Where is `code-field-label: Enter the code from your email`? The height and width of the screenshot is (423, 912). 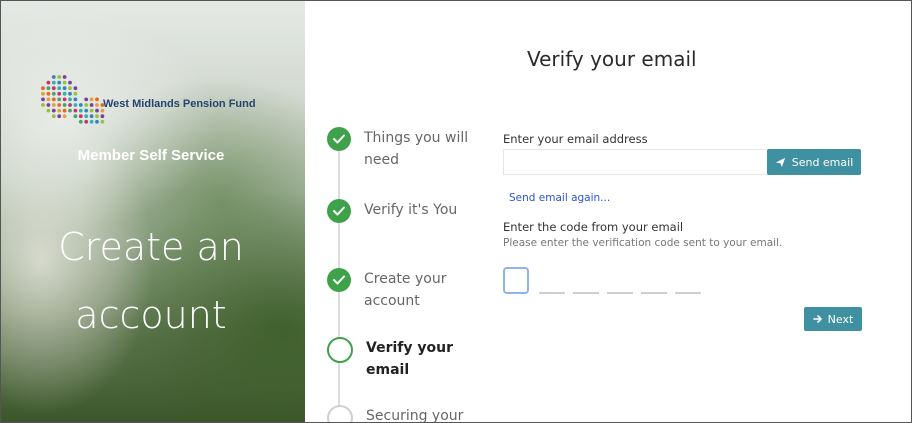
code-field-label: Enter the code from your email is located at coordinates (593, 227).